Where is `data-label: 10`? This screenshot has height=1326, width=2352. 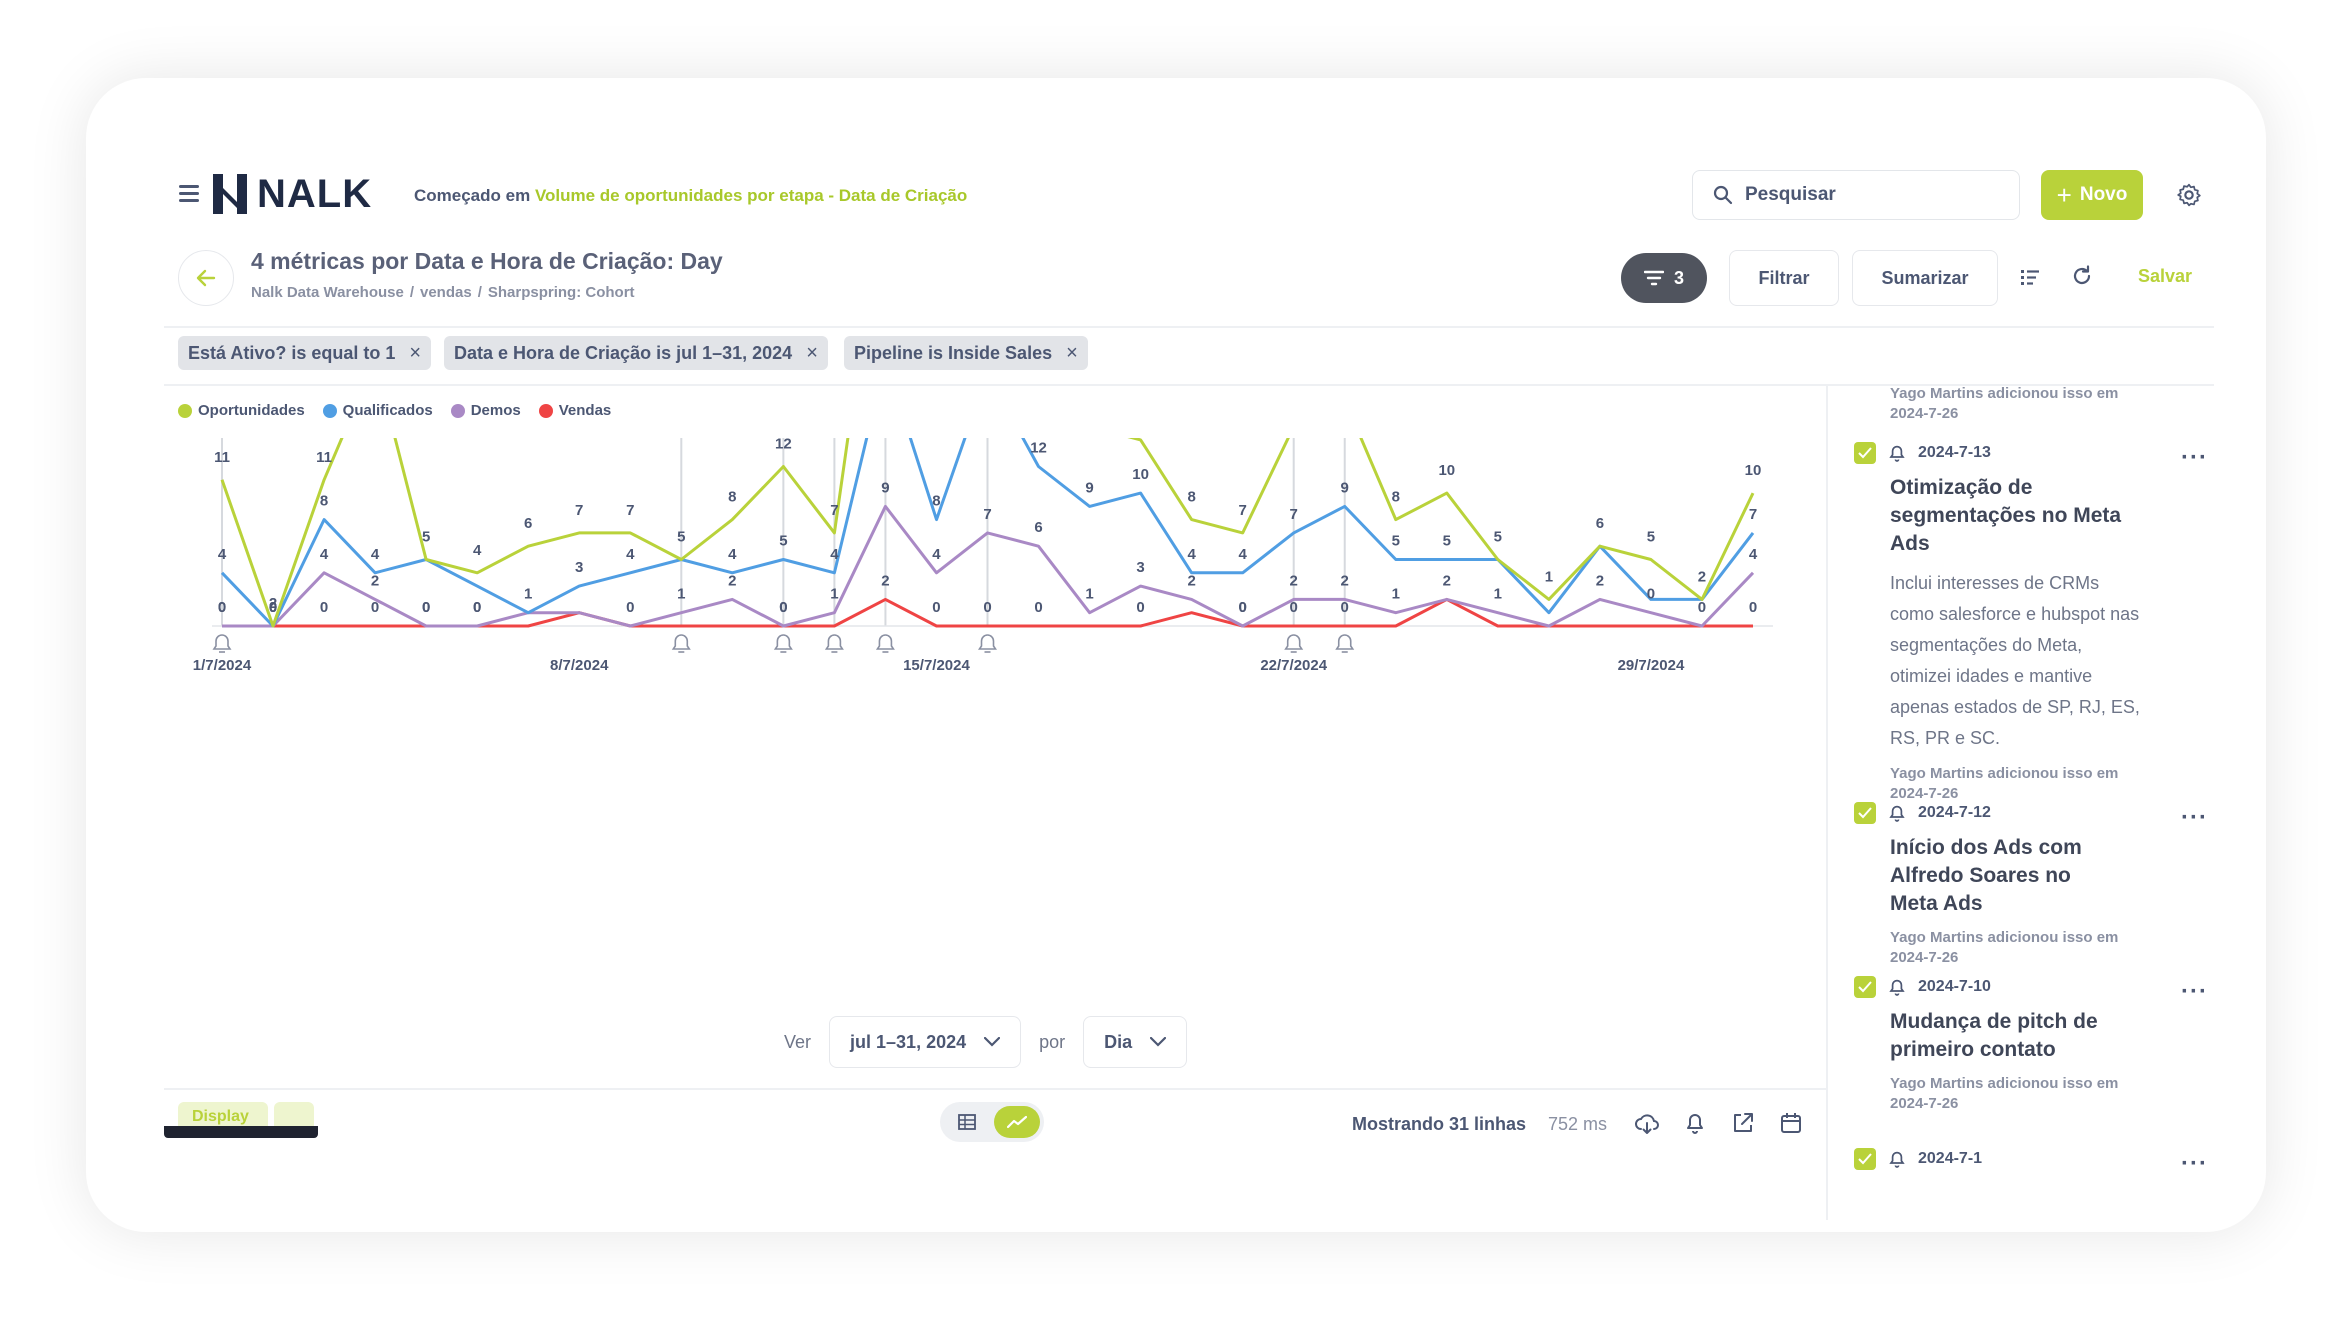 data-label: 10 is located at coordinates (1140, 474).